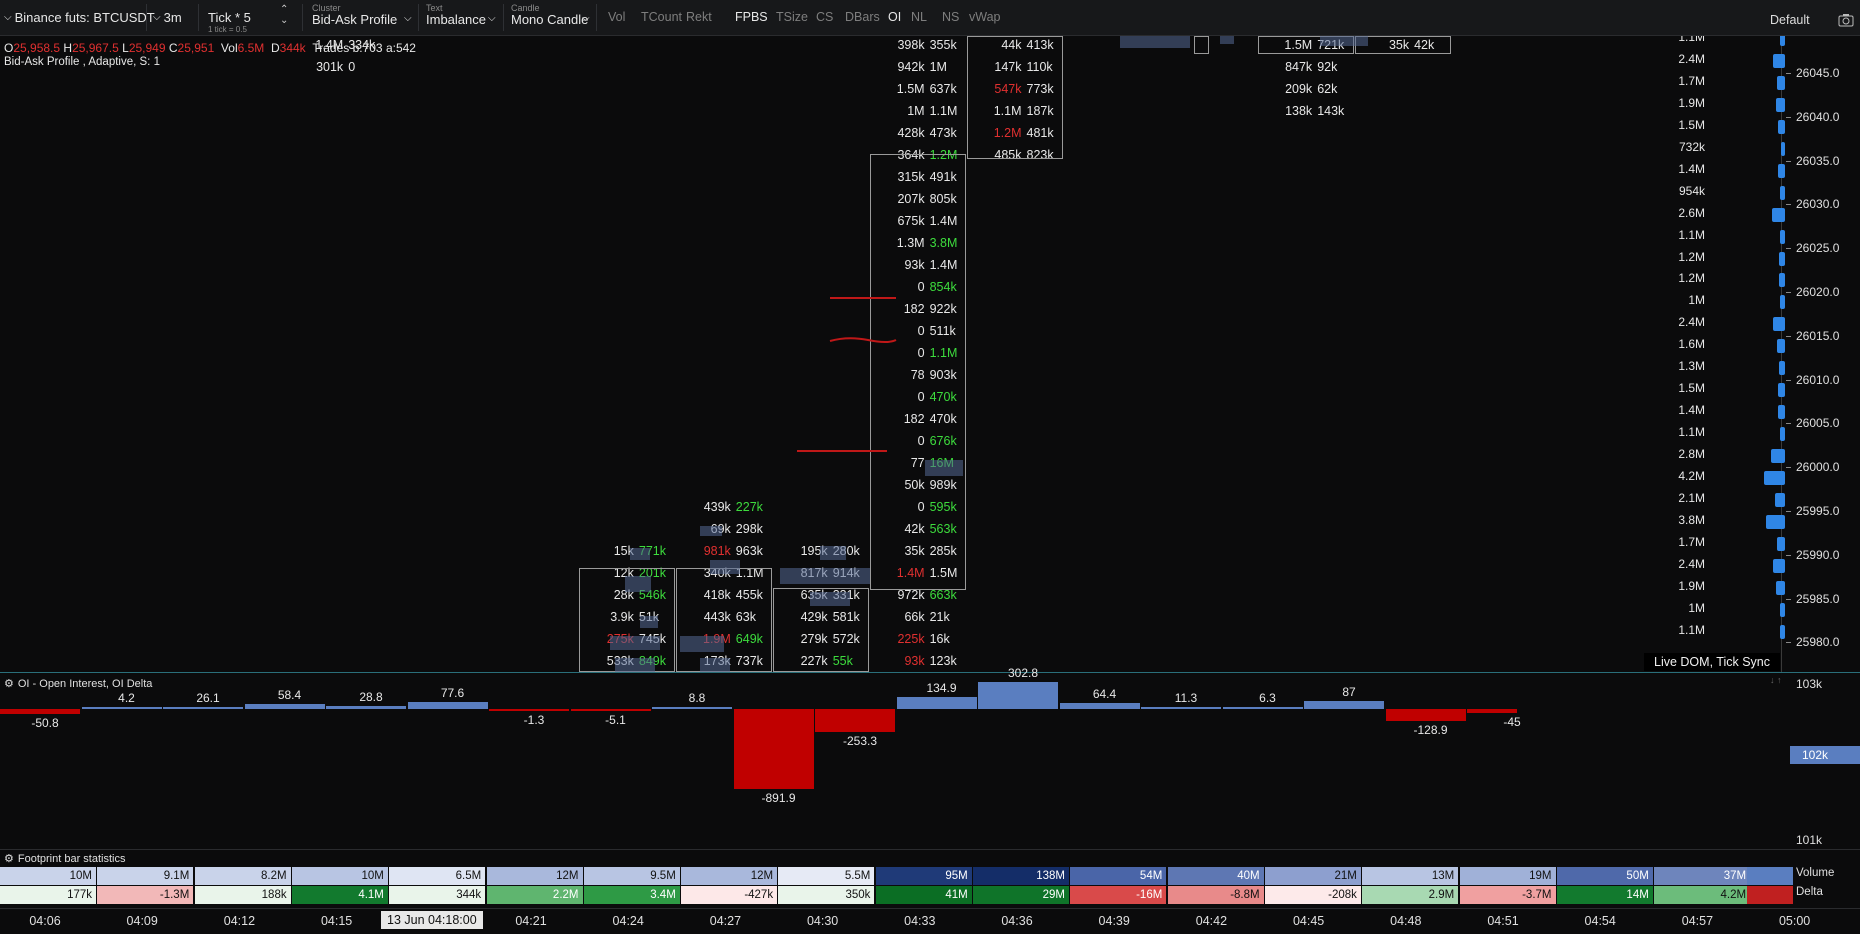 This screenshot has height=934, width=1860. What do you see at coordinates (437, 876) in the screenshot?
I see `volume-cell: 6.5M` at bounding box center [437, 876].